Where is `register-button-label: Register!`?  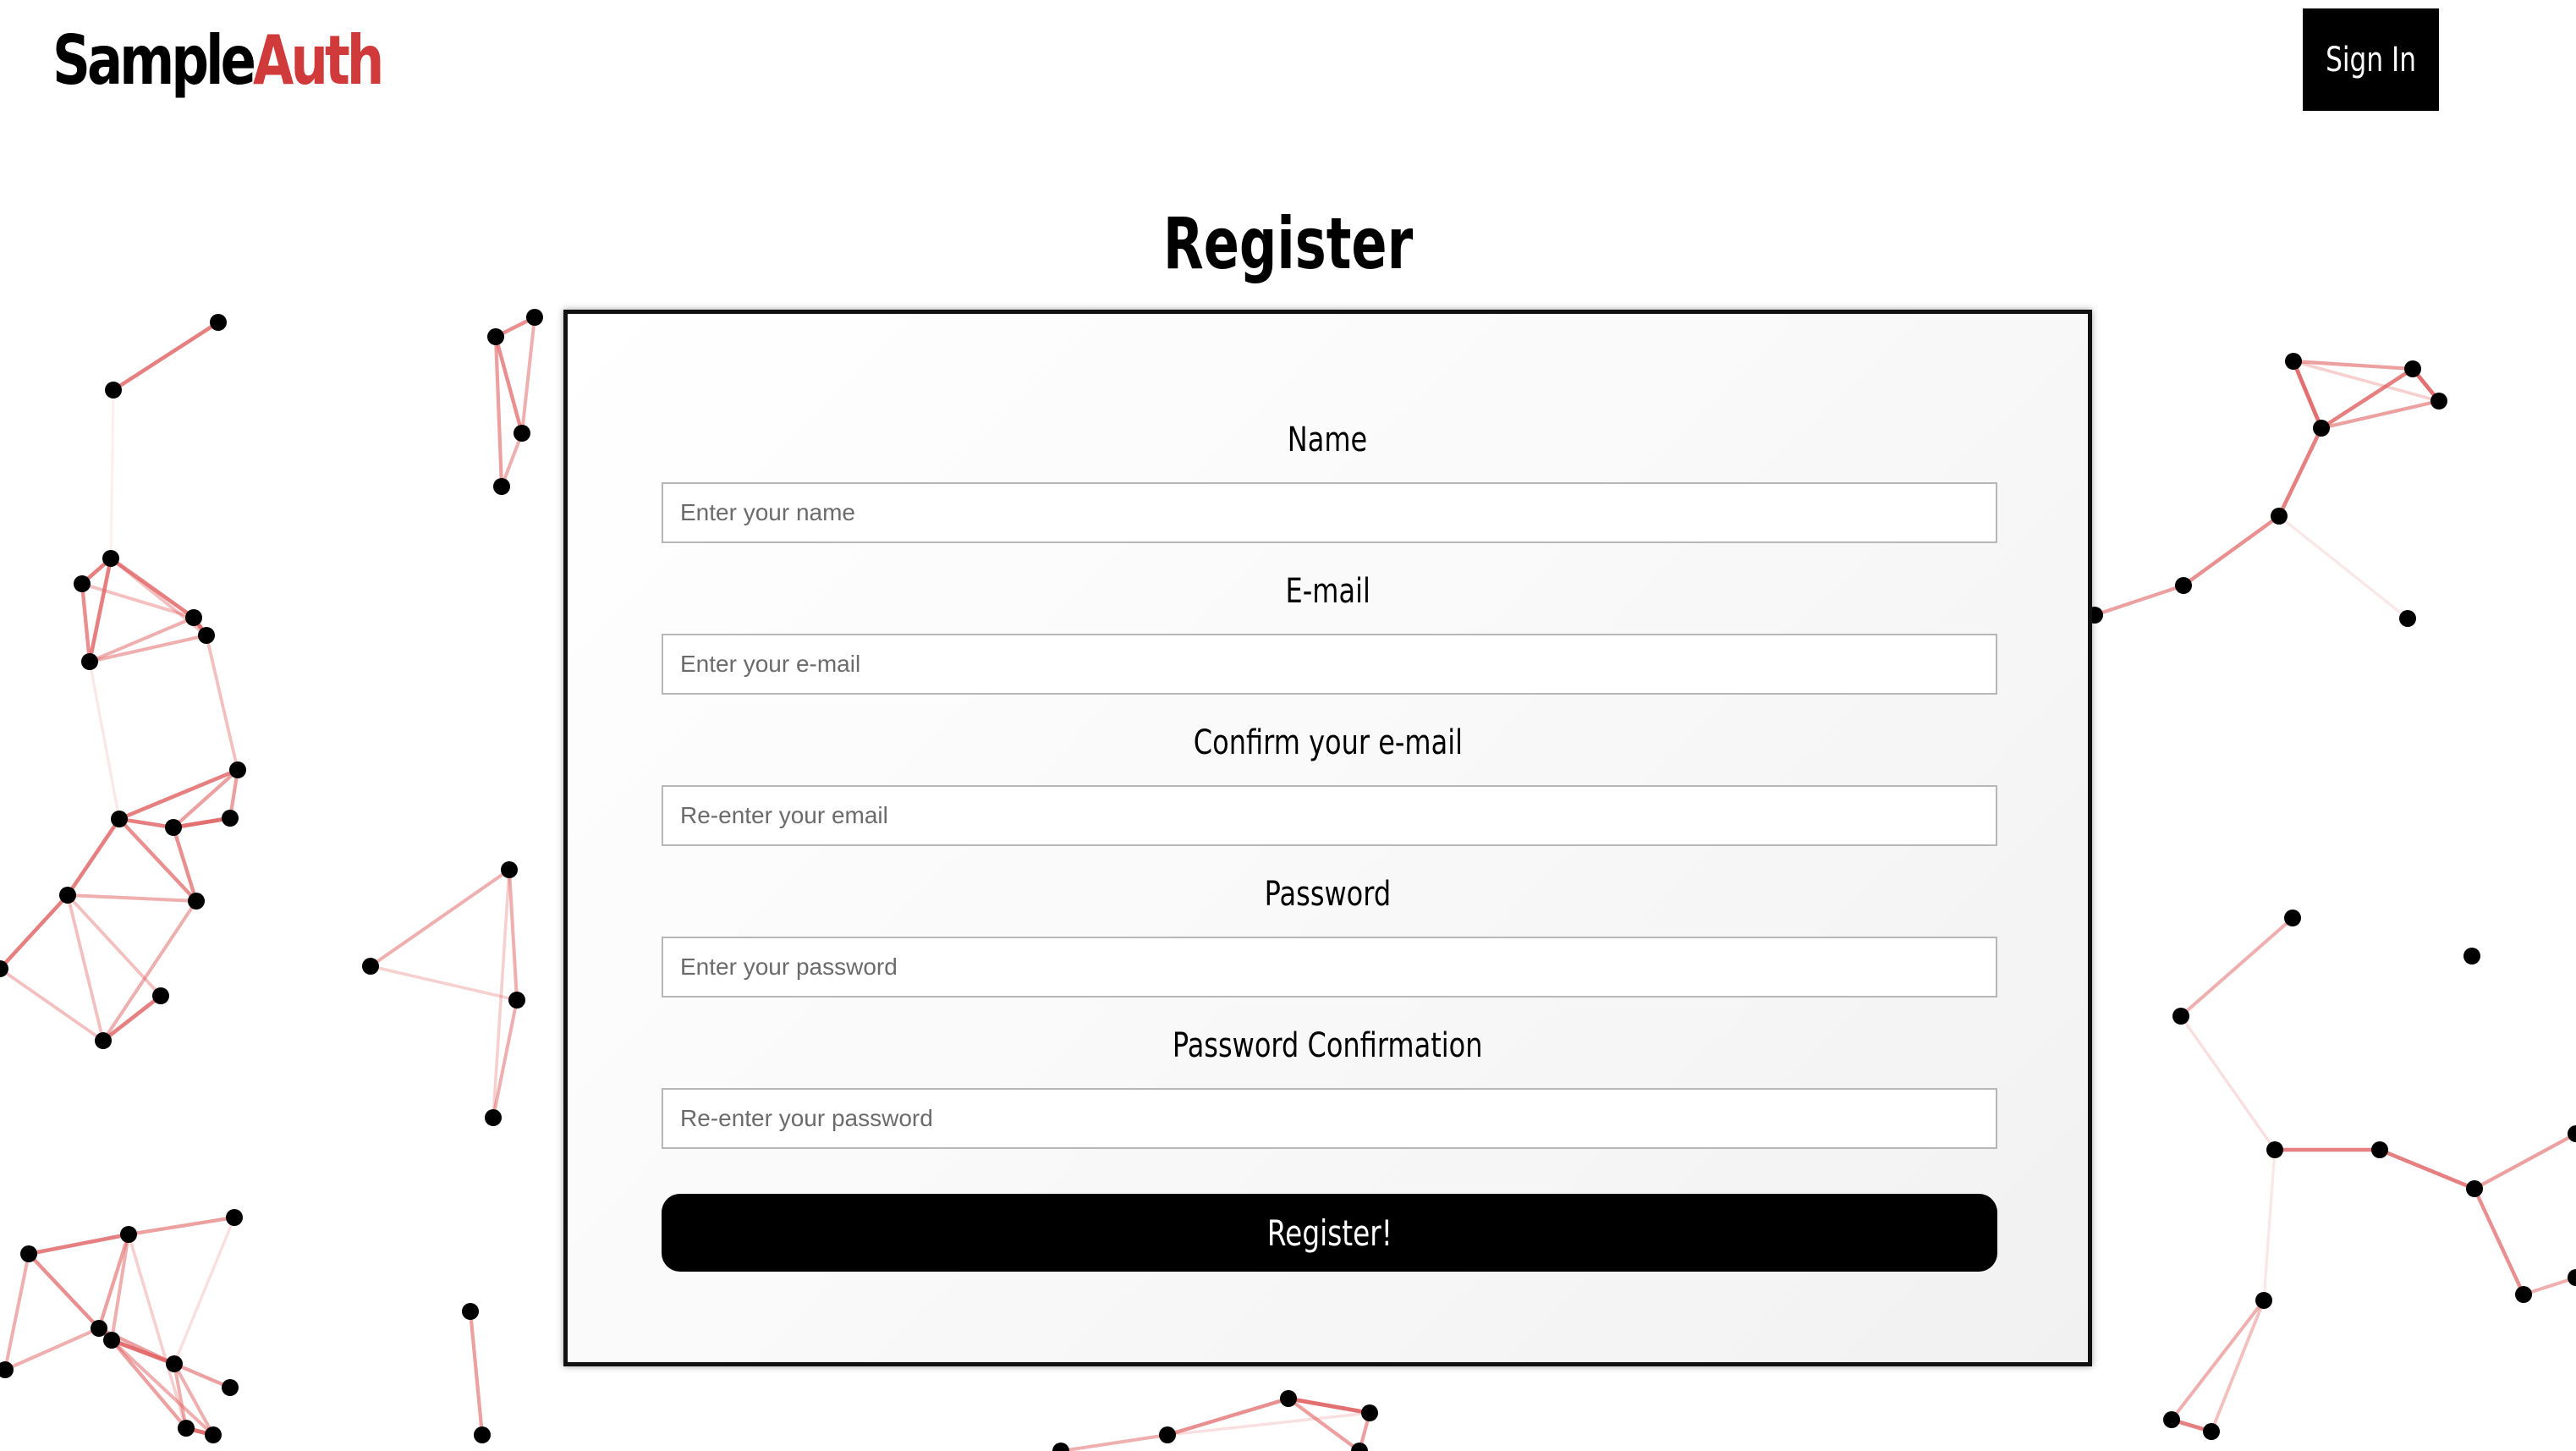
register-button-label: Register! is located at coordinates (1329, 1233).